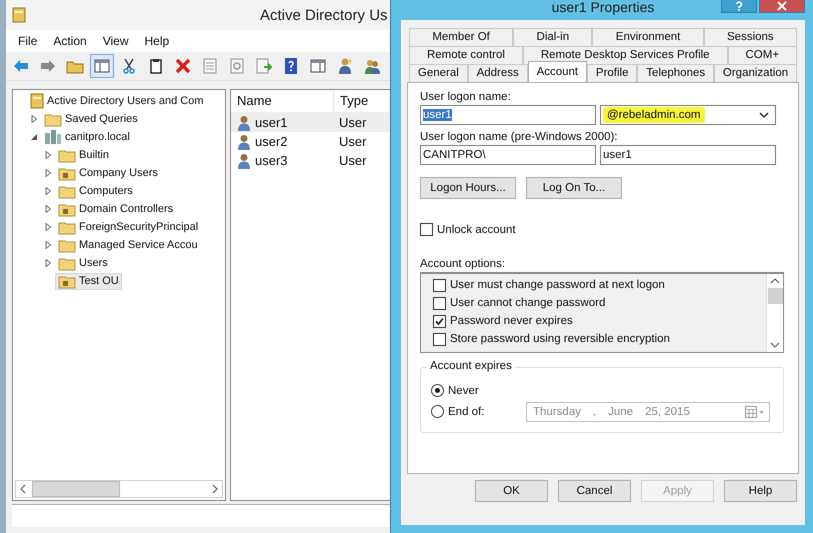 This screenshot has width=813, height=533. I want to click on dialog-button: Help, so click(760, 491).